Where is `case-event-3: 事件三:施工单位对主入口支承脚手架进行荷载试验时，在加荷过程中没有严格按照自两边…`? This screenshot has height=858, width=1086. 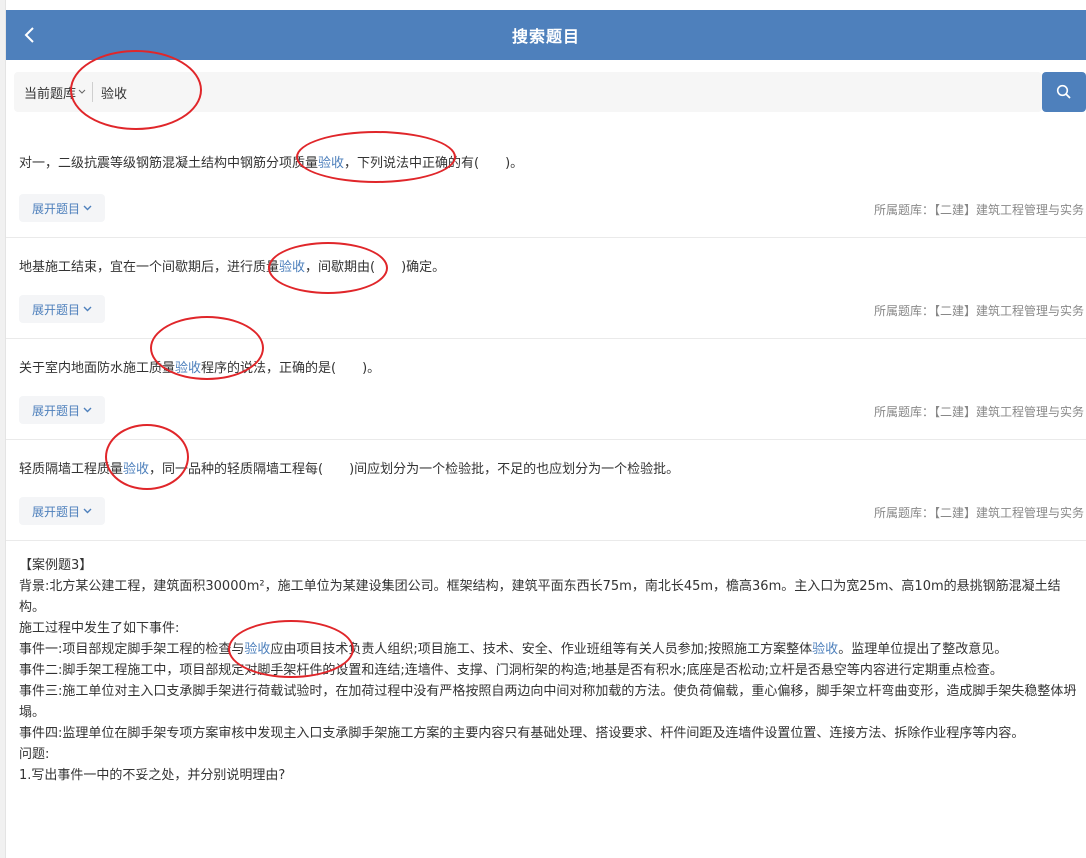 case-event-3: 事件三:施工单位对主入口支承脚手架进行荷载试验时，在加荷过程中没有严格按照自两边… is located at coordinates (548, 702).